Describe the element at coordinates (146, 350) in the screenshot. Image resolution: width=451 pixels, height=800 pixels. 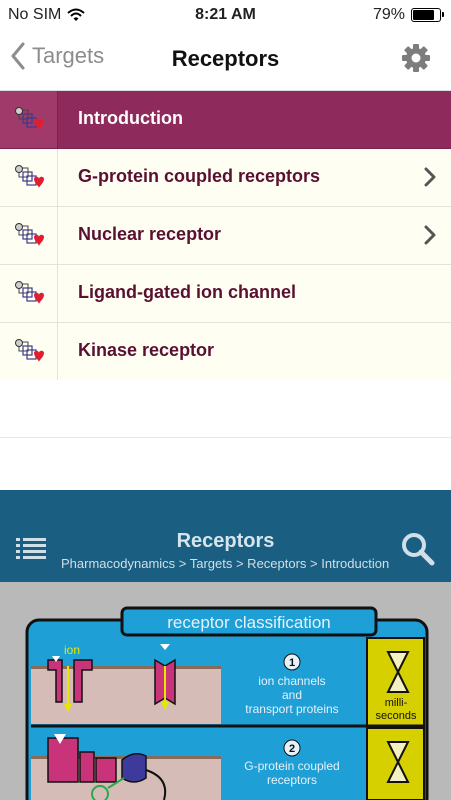
I see `list-item-label: Kinase receptor` at that location.